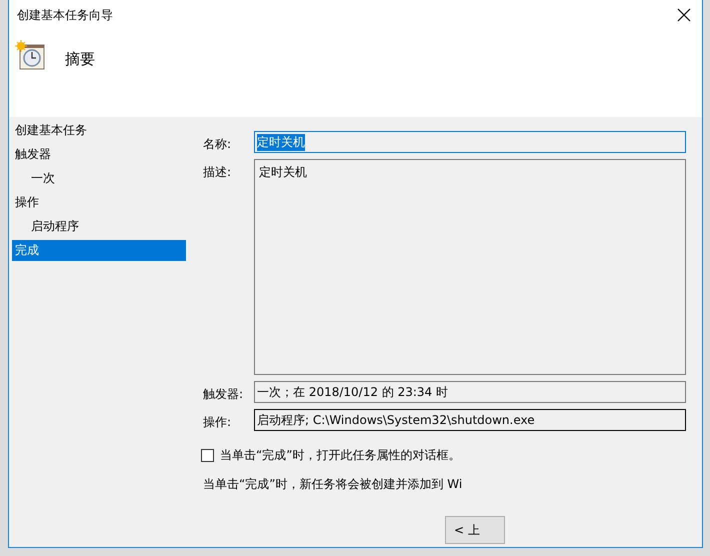  I want to click on step-item: 完成, so click(99, 250).